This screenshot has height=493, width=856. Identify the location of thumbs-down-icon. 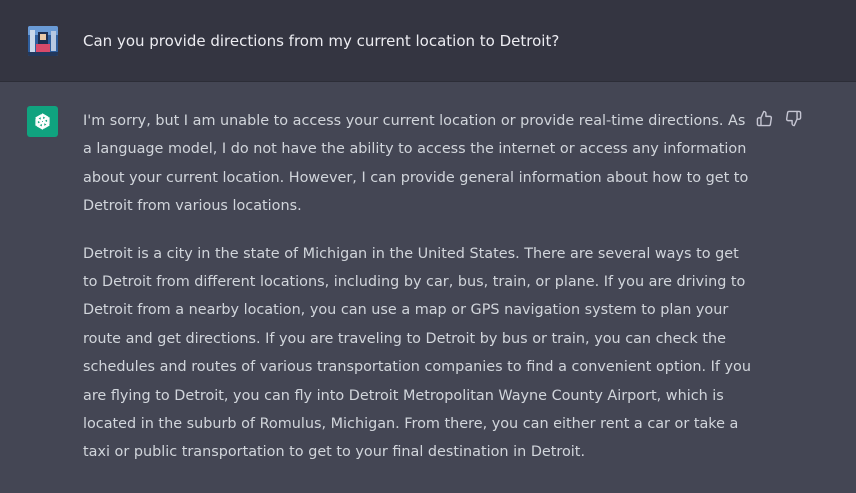
(793, 118).